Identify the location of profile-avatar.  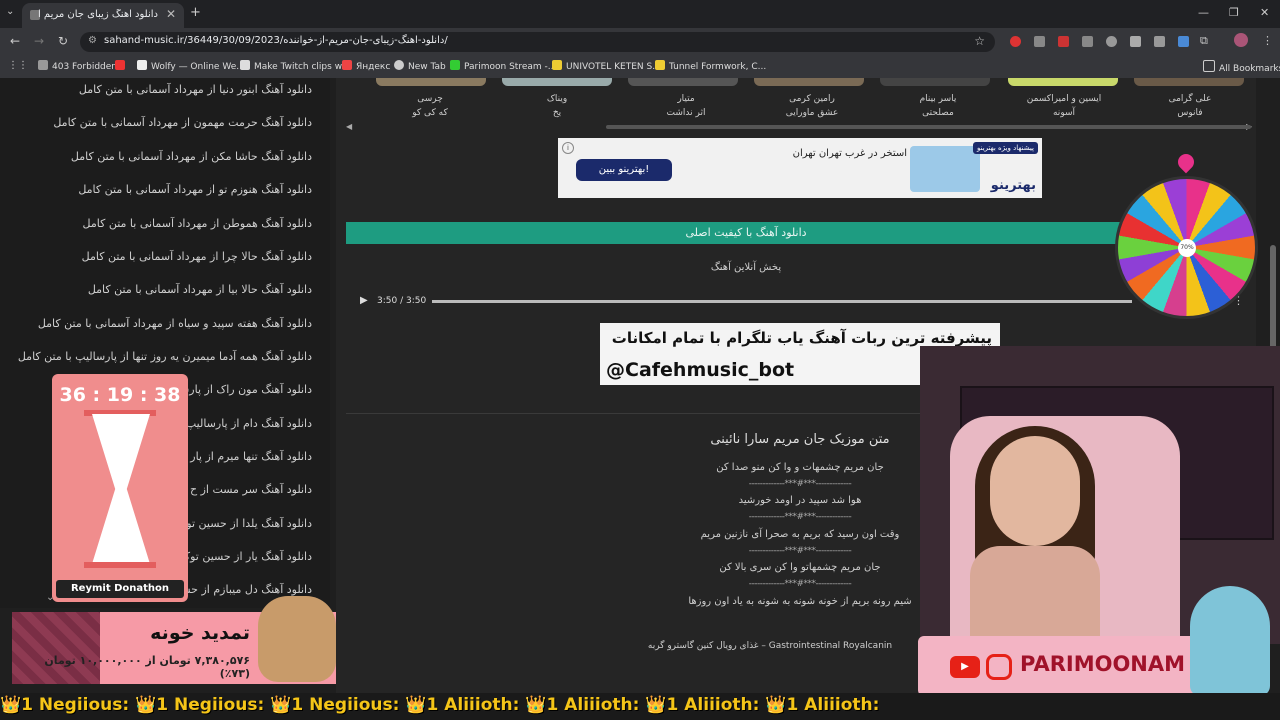
(1241, 40).